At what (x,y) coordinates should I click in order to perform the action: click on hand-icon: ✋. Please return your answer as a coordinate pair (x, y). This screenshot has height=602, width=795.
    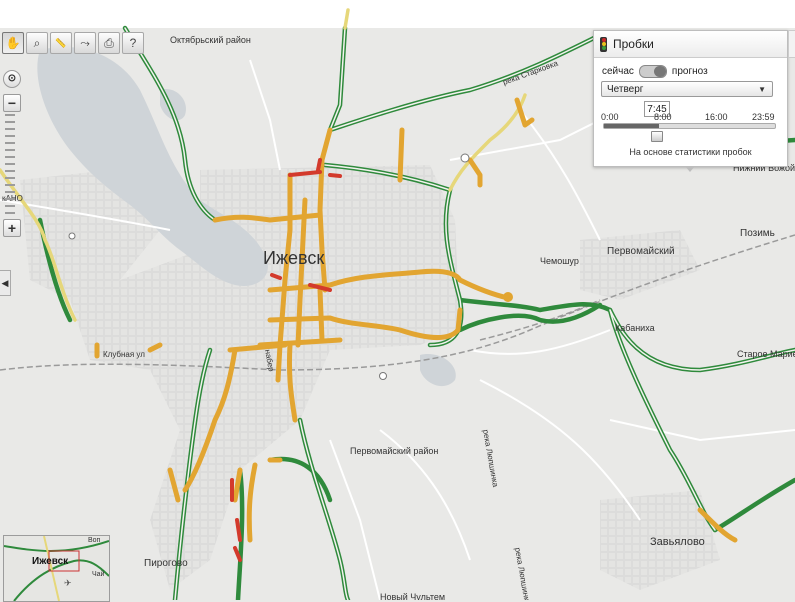
    Looking at the image, I should click on (13, 43).